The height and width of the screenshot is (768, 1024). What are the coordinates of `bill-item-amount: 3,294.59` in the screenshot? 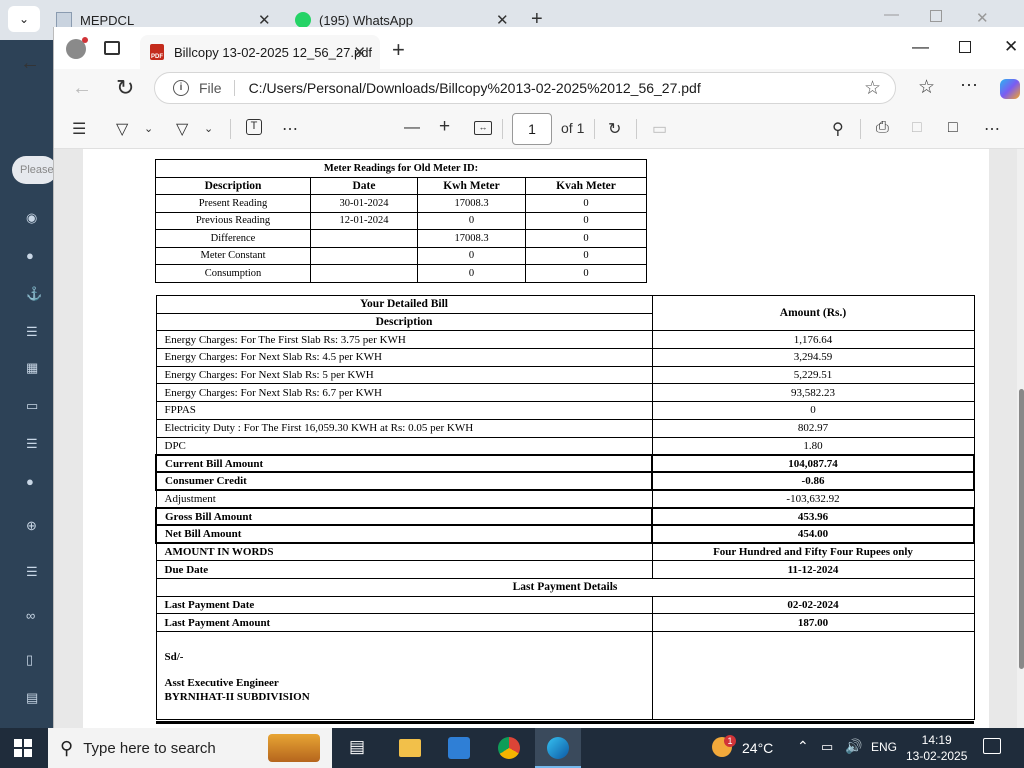 It's located at (813, 357).